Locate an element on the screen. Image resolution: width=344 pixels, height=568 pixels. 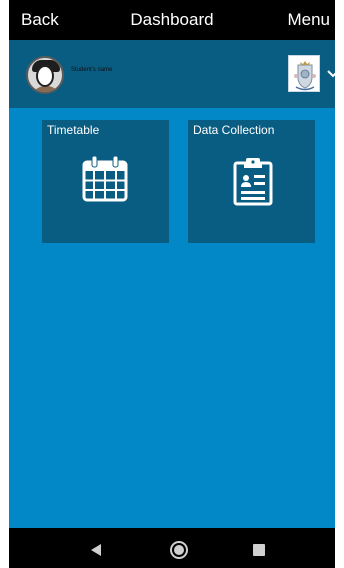
timetable-tile-label: Timetable is located at coordinates (73, 130).